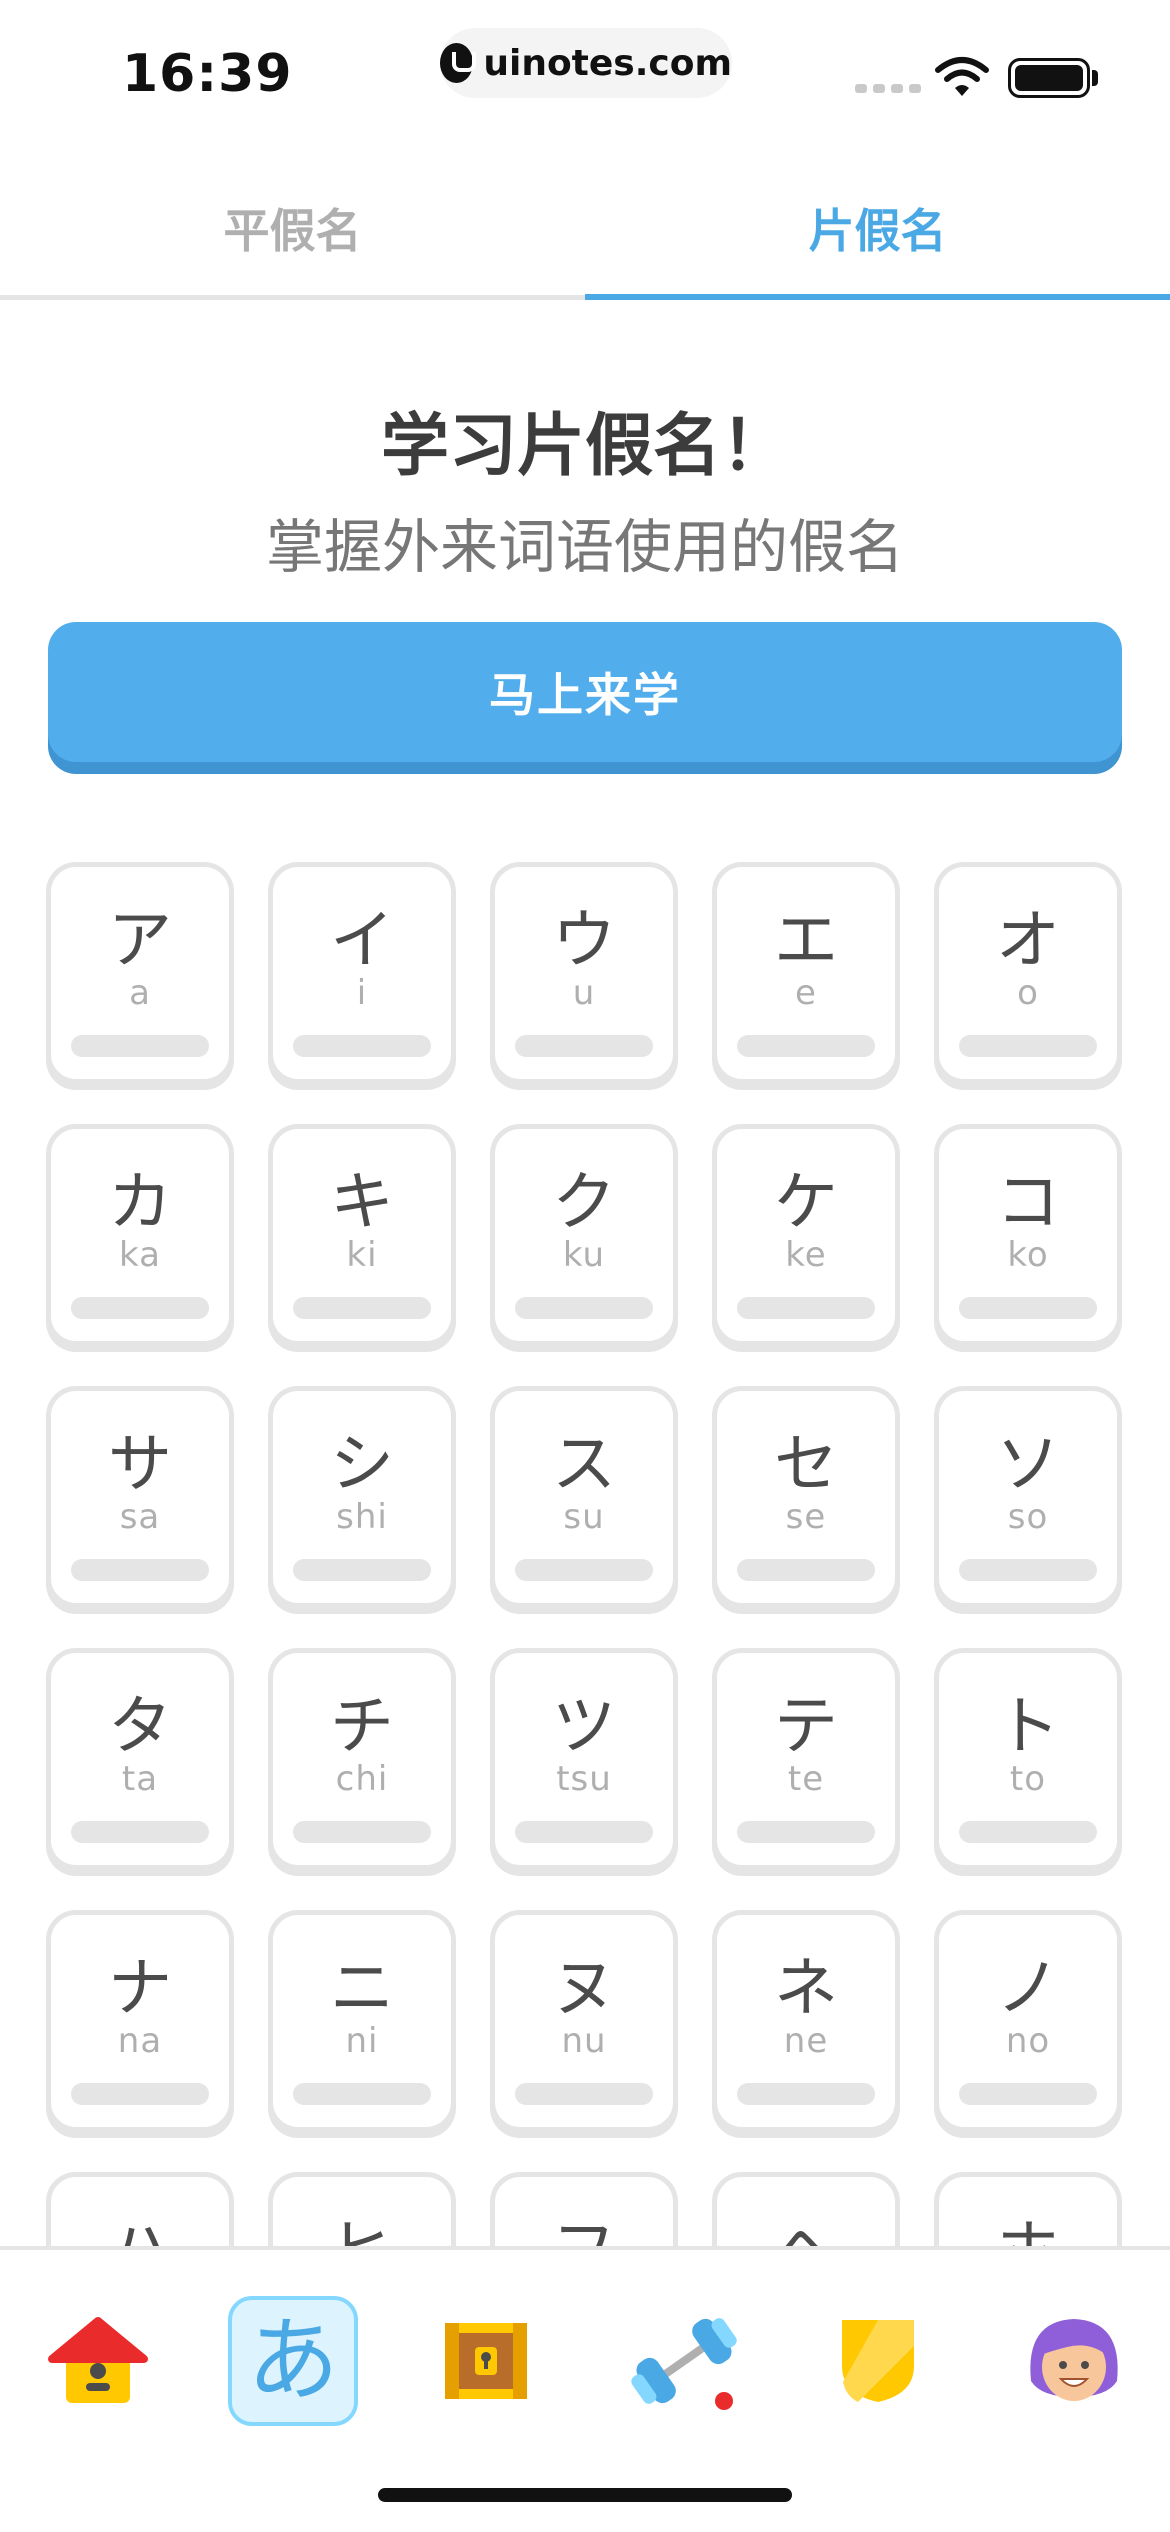 This screenshot has width=1170, height=2532. I want to click on nav-practice, so click(684, 2361).